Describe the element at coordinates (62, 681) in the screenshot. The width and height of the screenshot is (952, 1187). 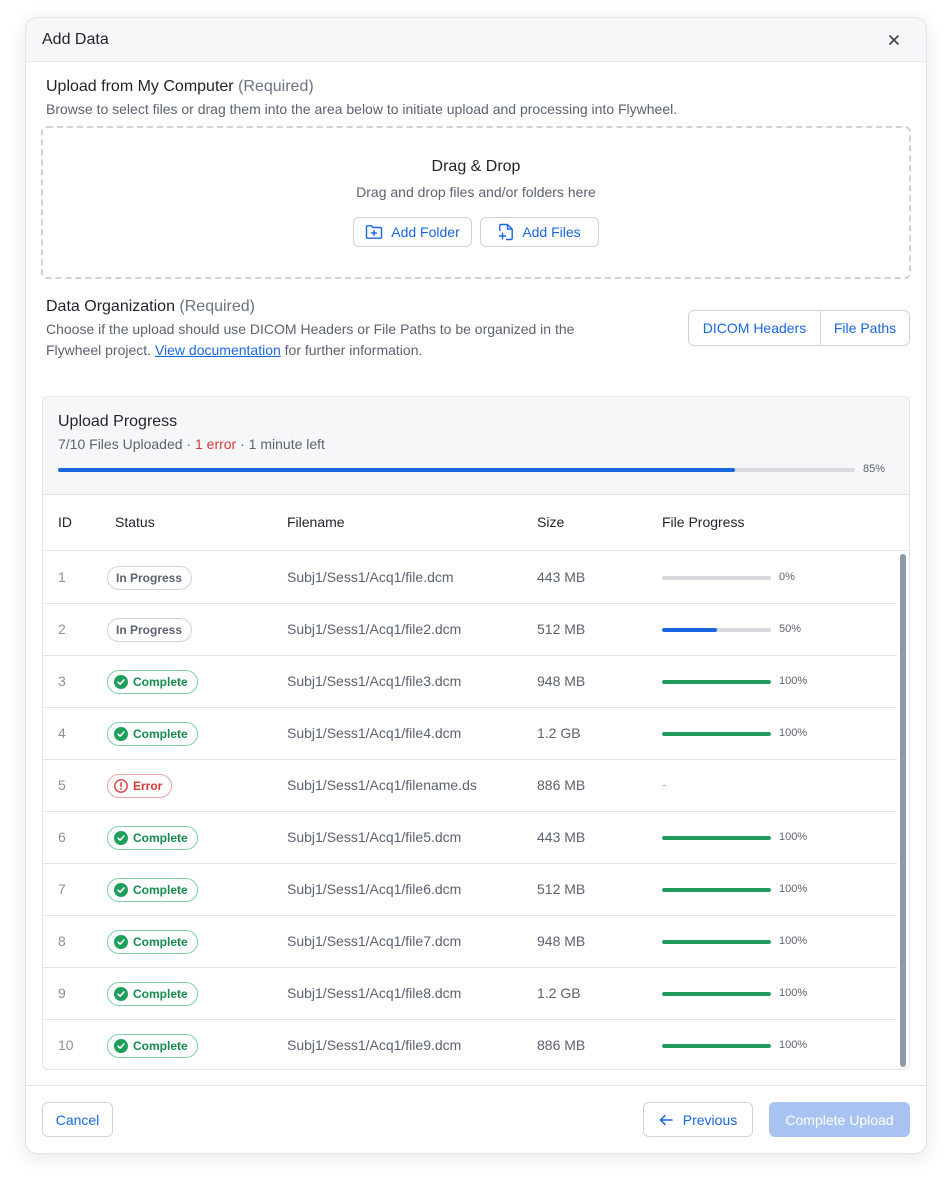
I see `row-id: 3` at that location.